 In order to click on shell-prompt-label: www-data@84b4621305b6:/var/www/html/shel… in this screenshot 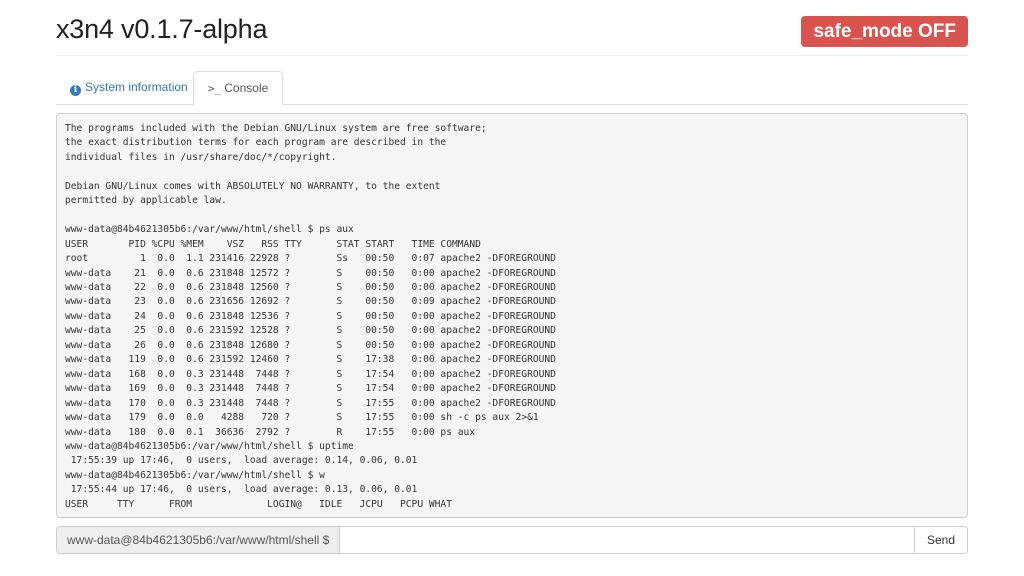, I will do `click(198, 540)`.